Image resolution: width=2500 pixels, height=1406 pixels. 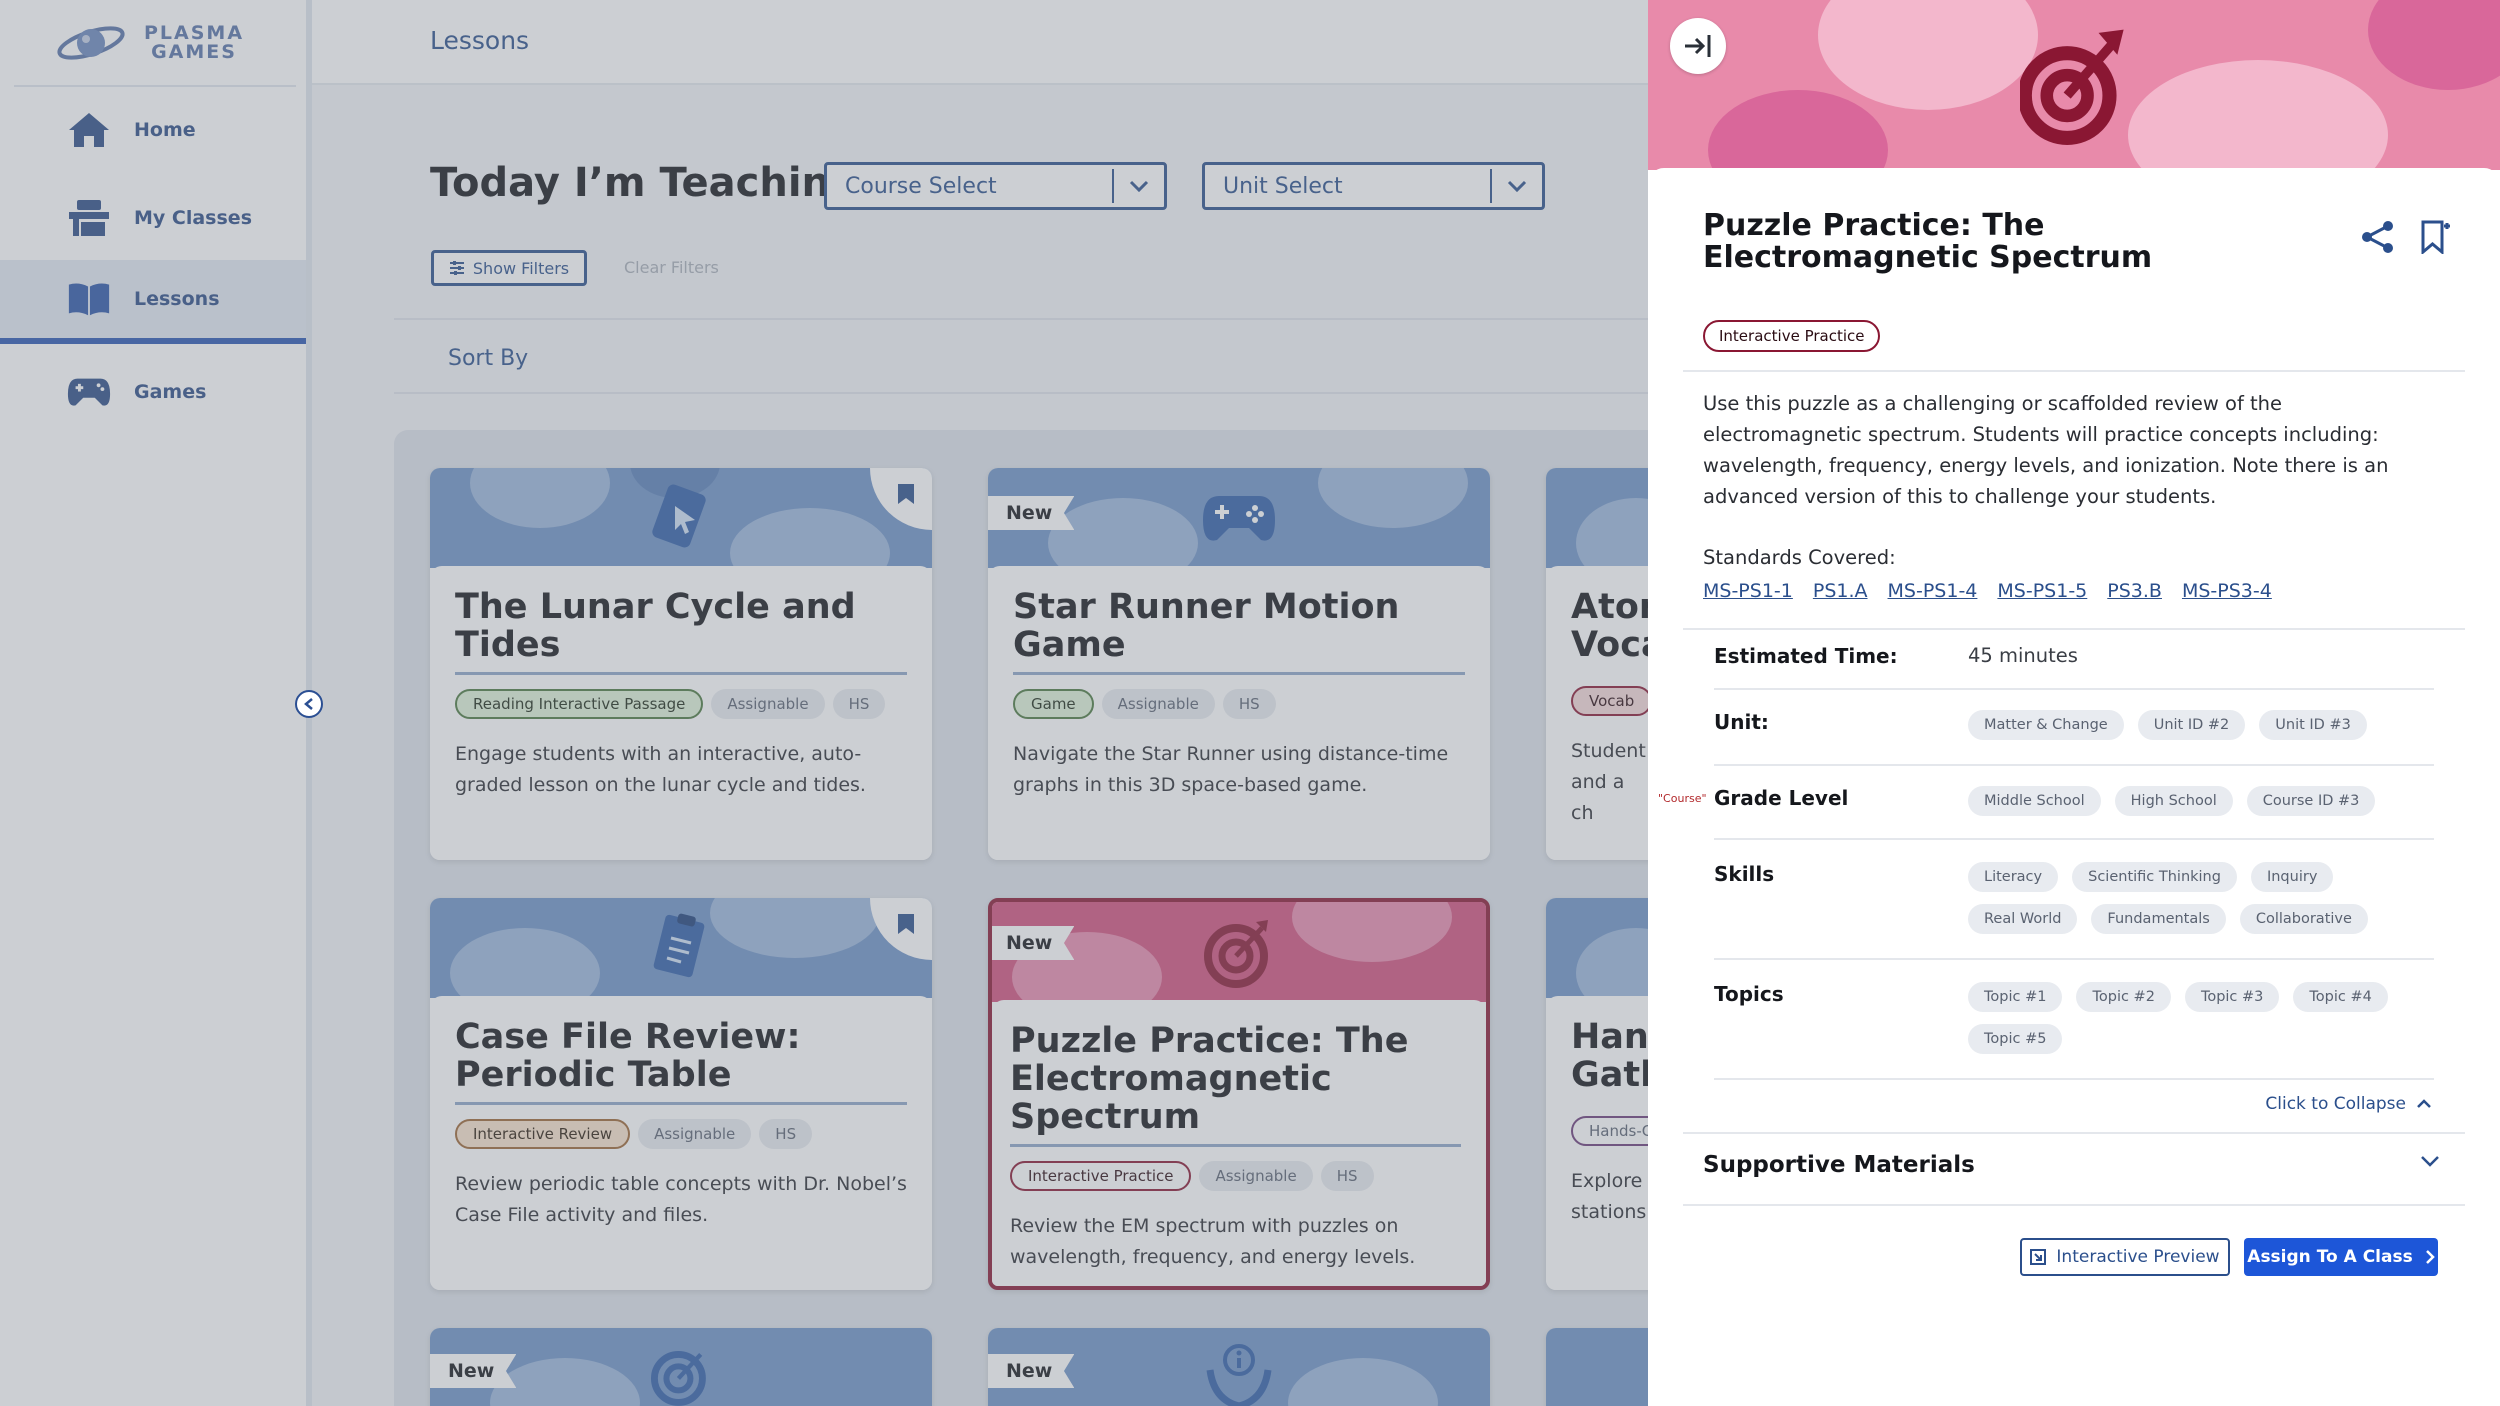 I want to click on skill-chip: Real World, so click(x=2023, y=919).